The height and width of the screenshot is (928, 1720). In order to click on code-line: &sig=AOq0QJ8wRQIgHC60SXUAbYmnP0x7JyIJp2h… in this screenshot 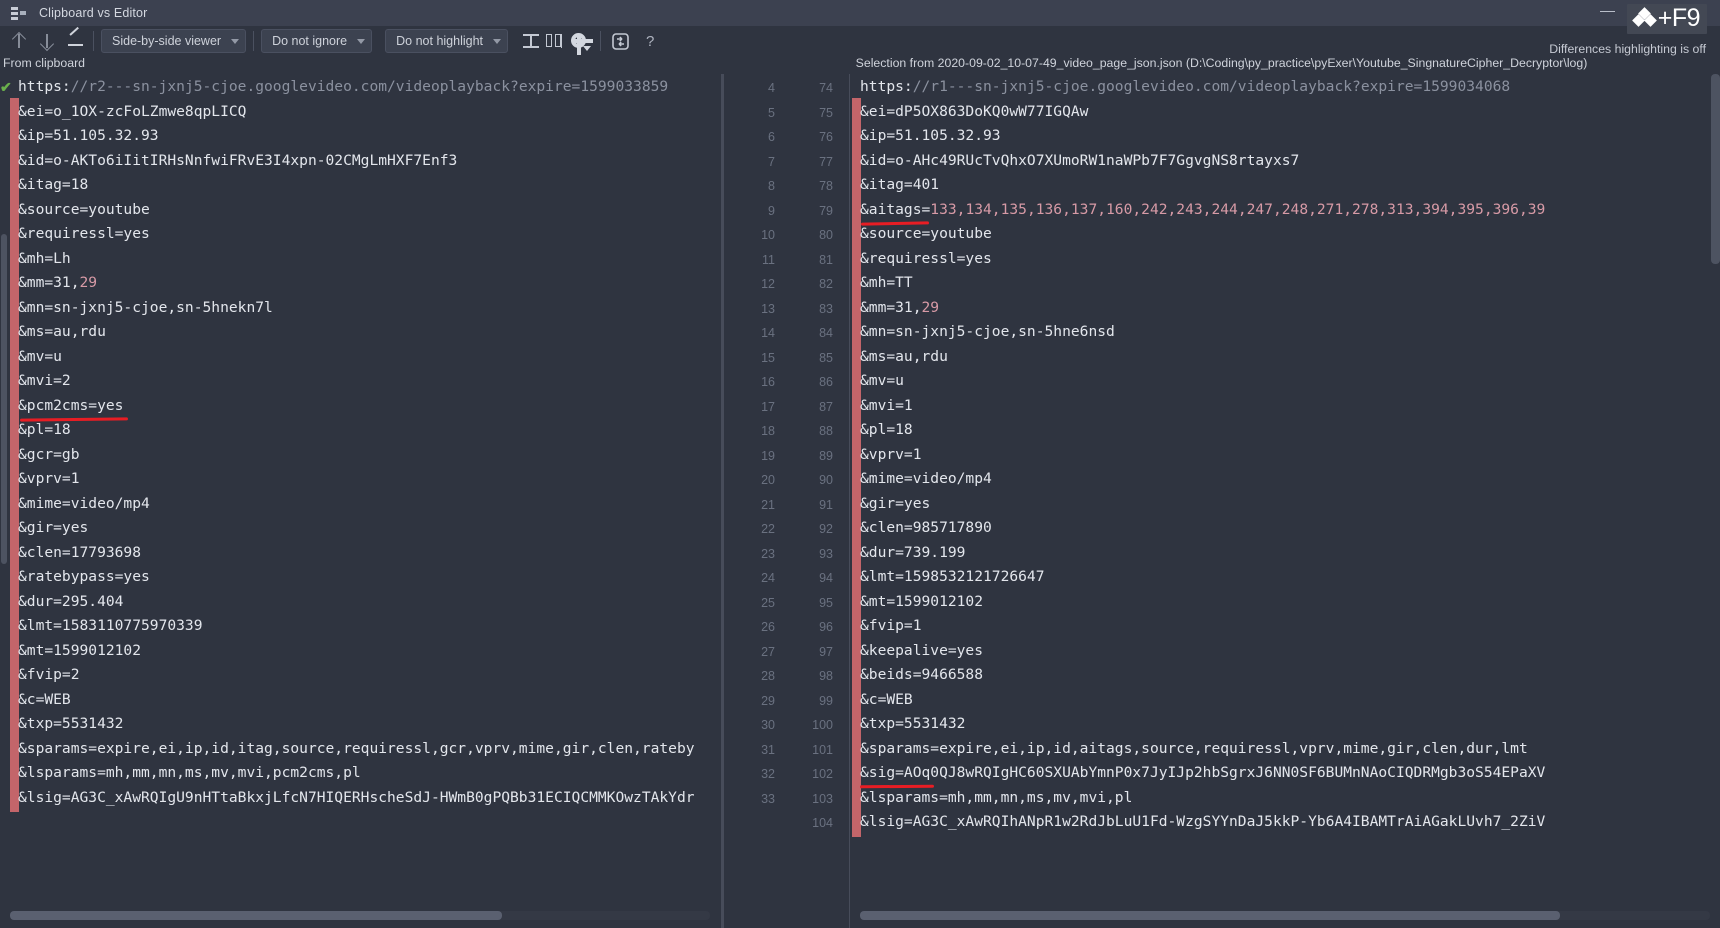, I will do `click(1203, 772)`.